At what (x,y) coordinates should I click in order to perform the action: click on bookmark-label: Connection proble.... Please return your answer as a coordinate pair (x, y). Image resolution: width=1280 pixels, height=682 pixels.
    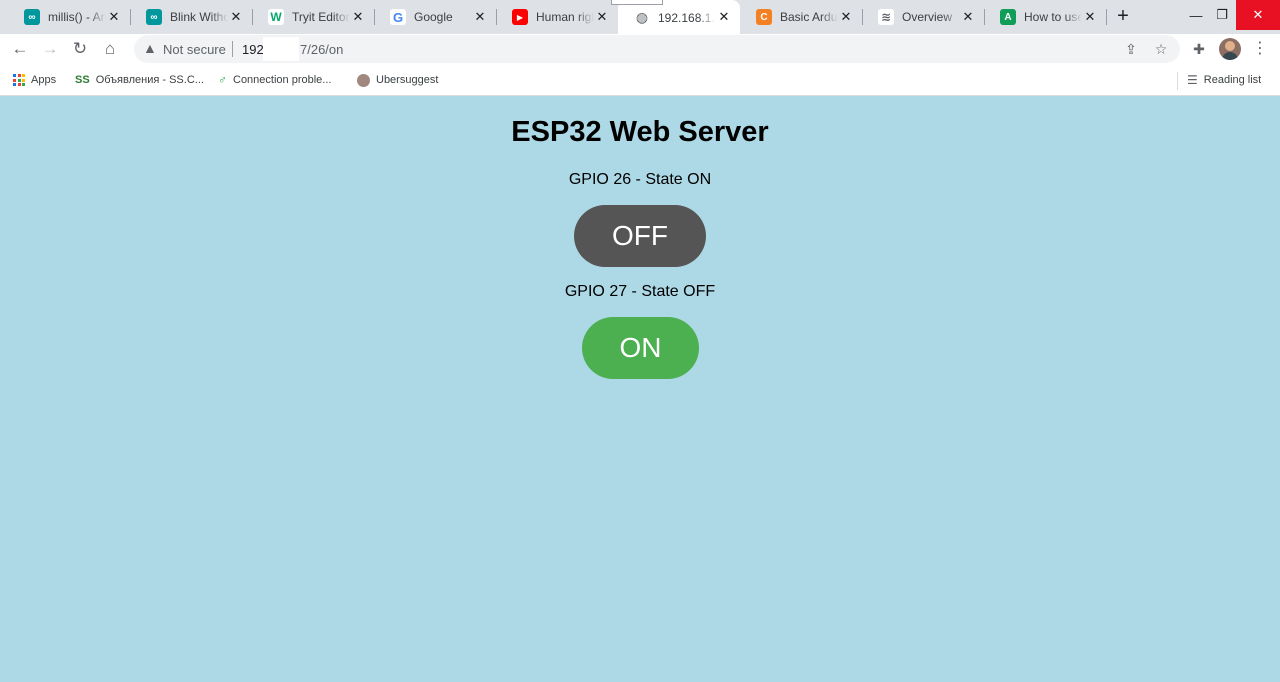
    Looking at the image, I should click on (282, 80).